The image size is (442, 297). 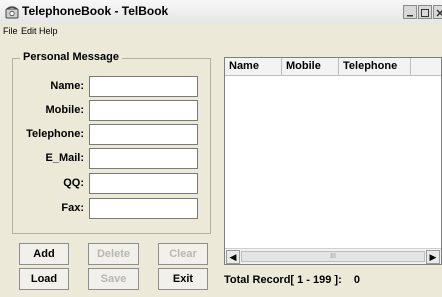 I want to click on menu-edit: Edit, so click(x=29, y=31).